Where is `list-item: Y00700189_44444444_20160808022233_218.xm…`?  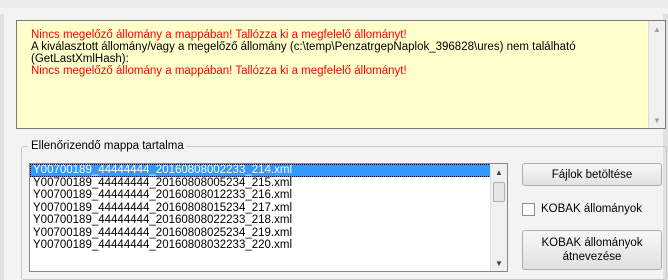
list-item: Y00700189_44444444_20160808022233_218.xm… is located at coordinates (268, 220).